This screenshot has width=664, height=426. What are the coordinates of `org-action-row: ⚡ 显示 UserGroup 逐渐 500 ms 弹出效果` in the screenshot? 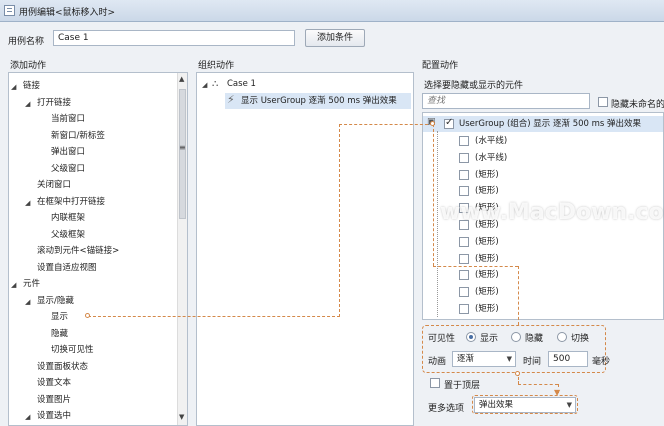 It's located at (318, 101).